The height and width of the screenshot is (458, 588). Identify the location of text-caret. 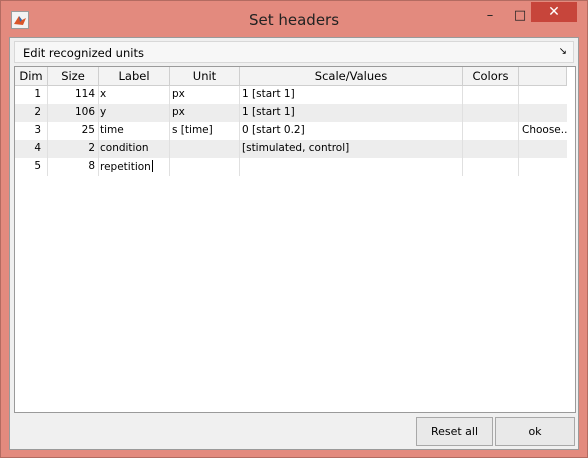
(152, 166).